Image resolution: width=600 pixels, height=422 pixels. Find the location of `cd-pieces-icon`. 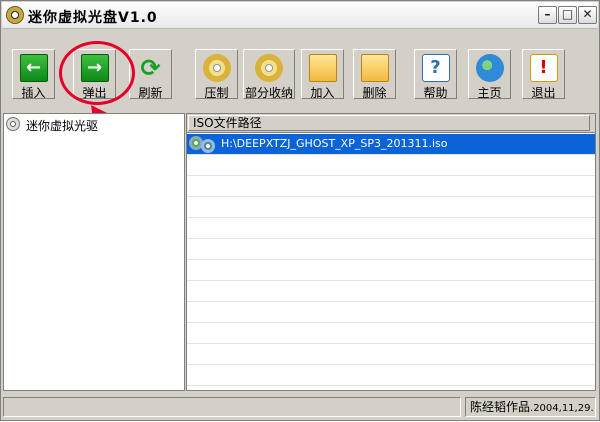

cd-pieces-icon is located at coordinates (269, 68).